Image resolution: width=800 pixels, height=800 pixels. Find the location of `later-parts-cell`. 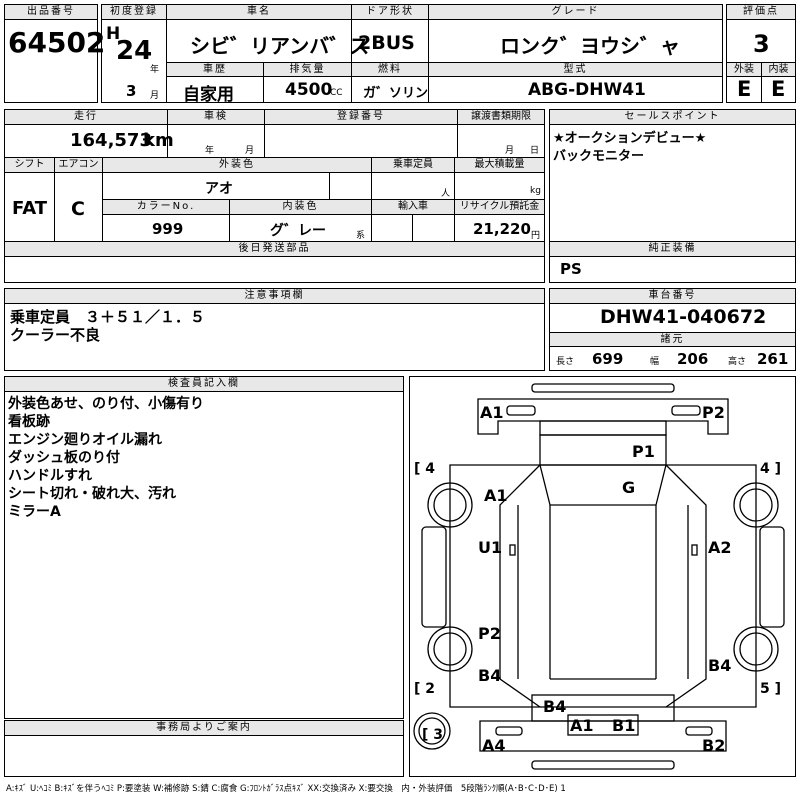

later-parts-cell is located at coordinates (274, 269).